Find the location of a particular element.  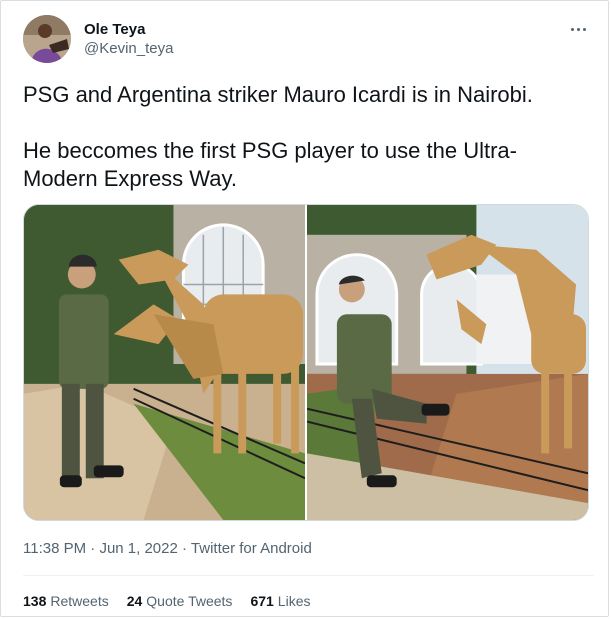

tweet-date: Jun 1, 2022 is located at coordinates (138, 548).